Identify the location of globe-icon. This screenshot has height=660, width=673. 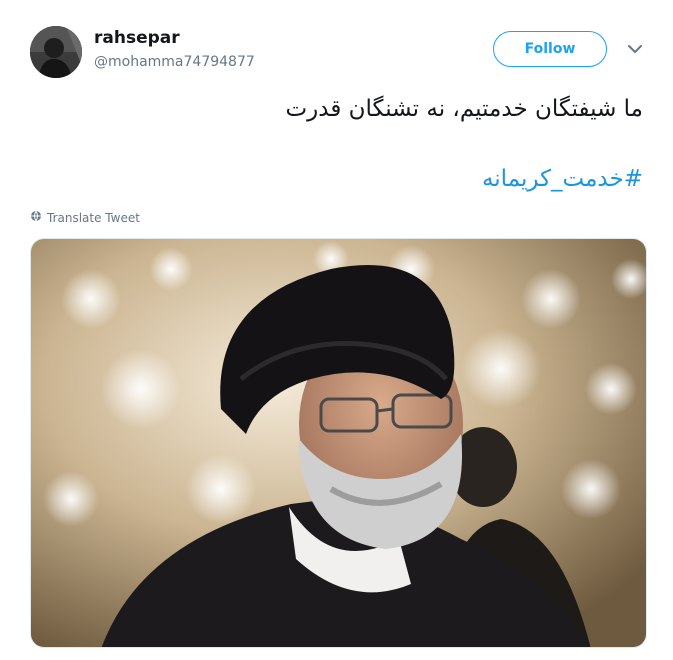
(36, 217).